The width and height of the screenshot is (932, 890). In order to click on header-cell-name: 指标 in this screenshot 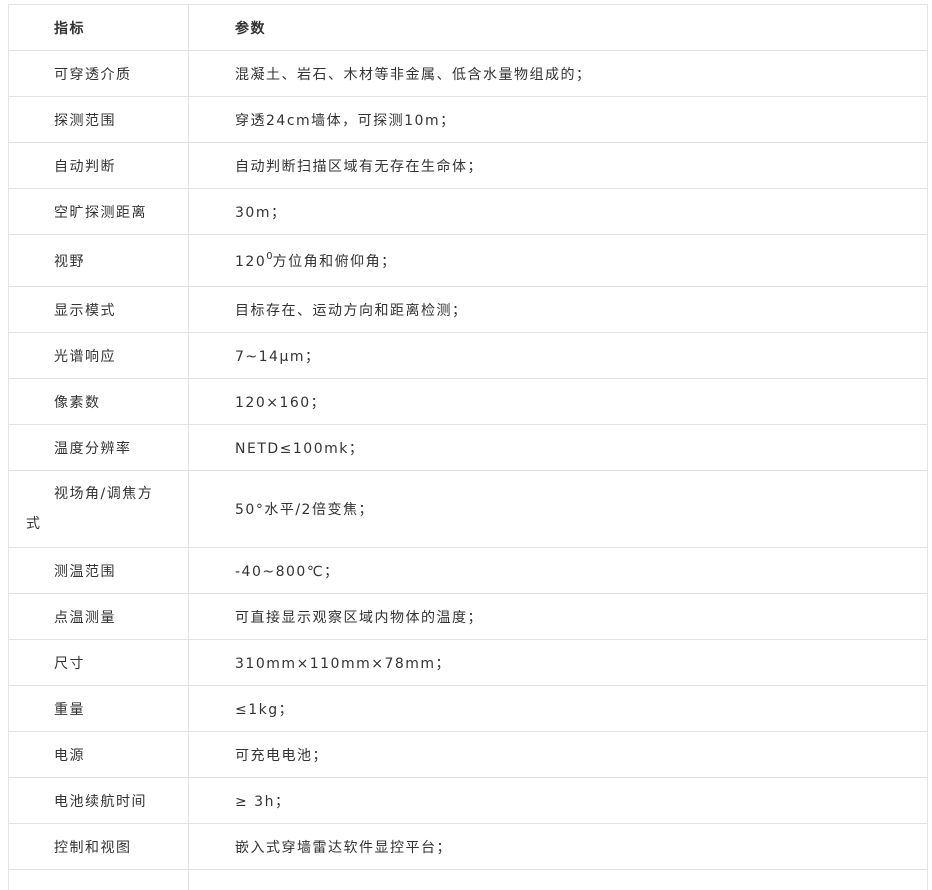, I will do `click(98, 27)`.